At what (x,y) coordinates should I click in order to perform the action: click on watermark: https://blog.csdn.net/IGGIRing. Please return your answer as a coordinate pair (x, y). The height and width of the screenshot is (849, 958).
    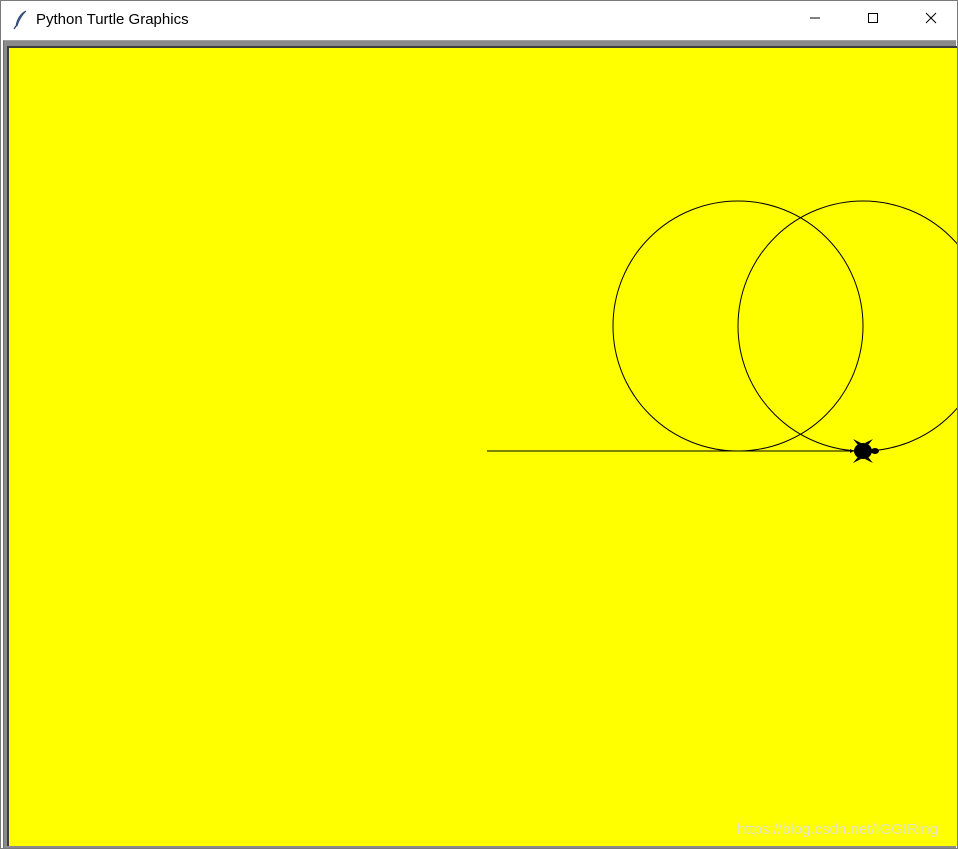
    Looking at the image, I should click on (837, 829).